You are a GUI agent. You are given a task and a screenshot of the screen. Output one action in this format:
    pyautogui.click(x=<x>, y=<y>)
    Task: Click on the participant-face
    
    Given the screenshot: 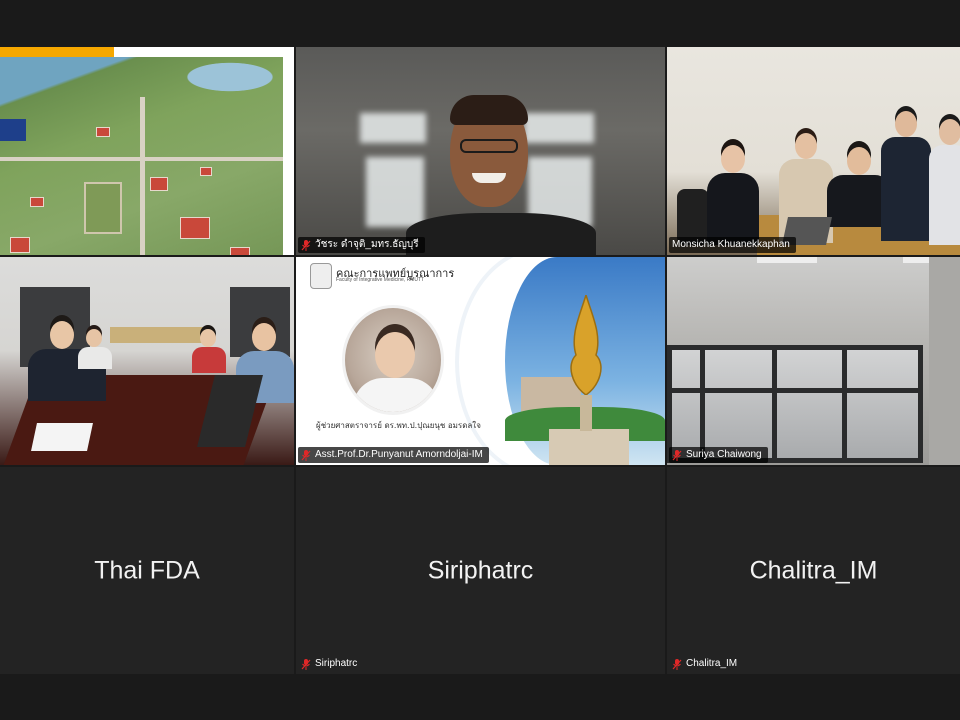 What is the action you would take?
    pyautogui.click(x=489, y=151)
    